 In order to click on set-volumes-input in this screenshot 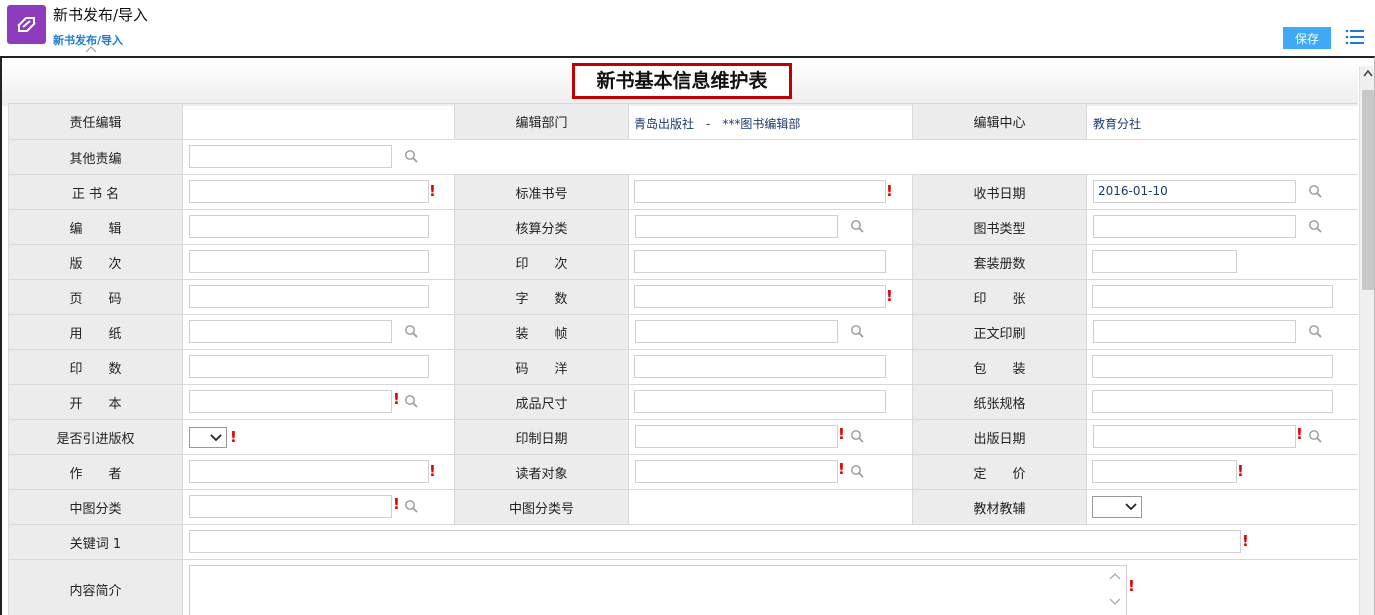, I will do `click(1164, 261)`.